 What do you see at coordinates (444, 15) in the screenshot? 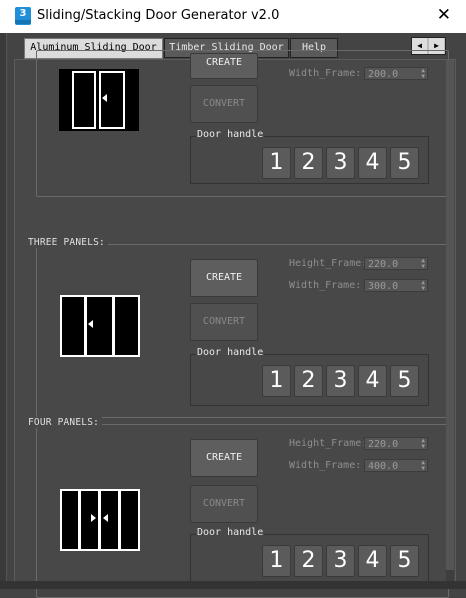
I see `close-icon: ✕` at bounding box center [444, 15].